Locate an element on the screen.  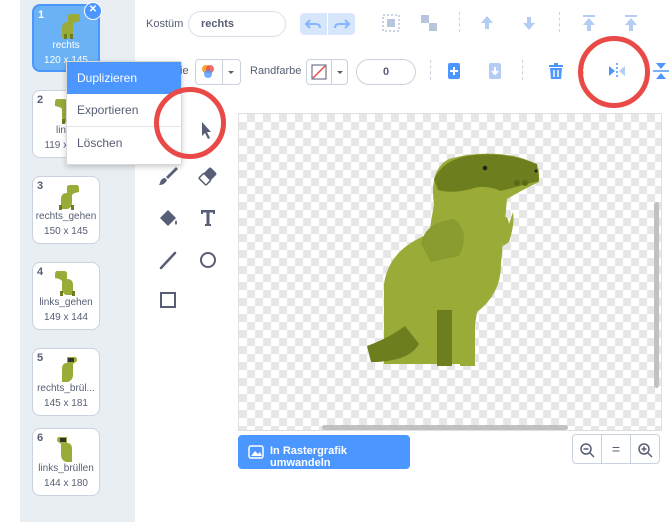
zoom-out-button is located at coordinates (587, 449).